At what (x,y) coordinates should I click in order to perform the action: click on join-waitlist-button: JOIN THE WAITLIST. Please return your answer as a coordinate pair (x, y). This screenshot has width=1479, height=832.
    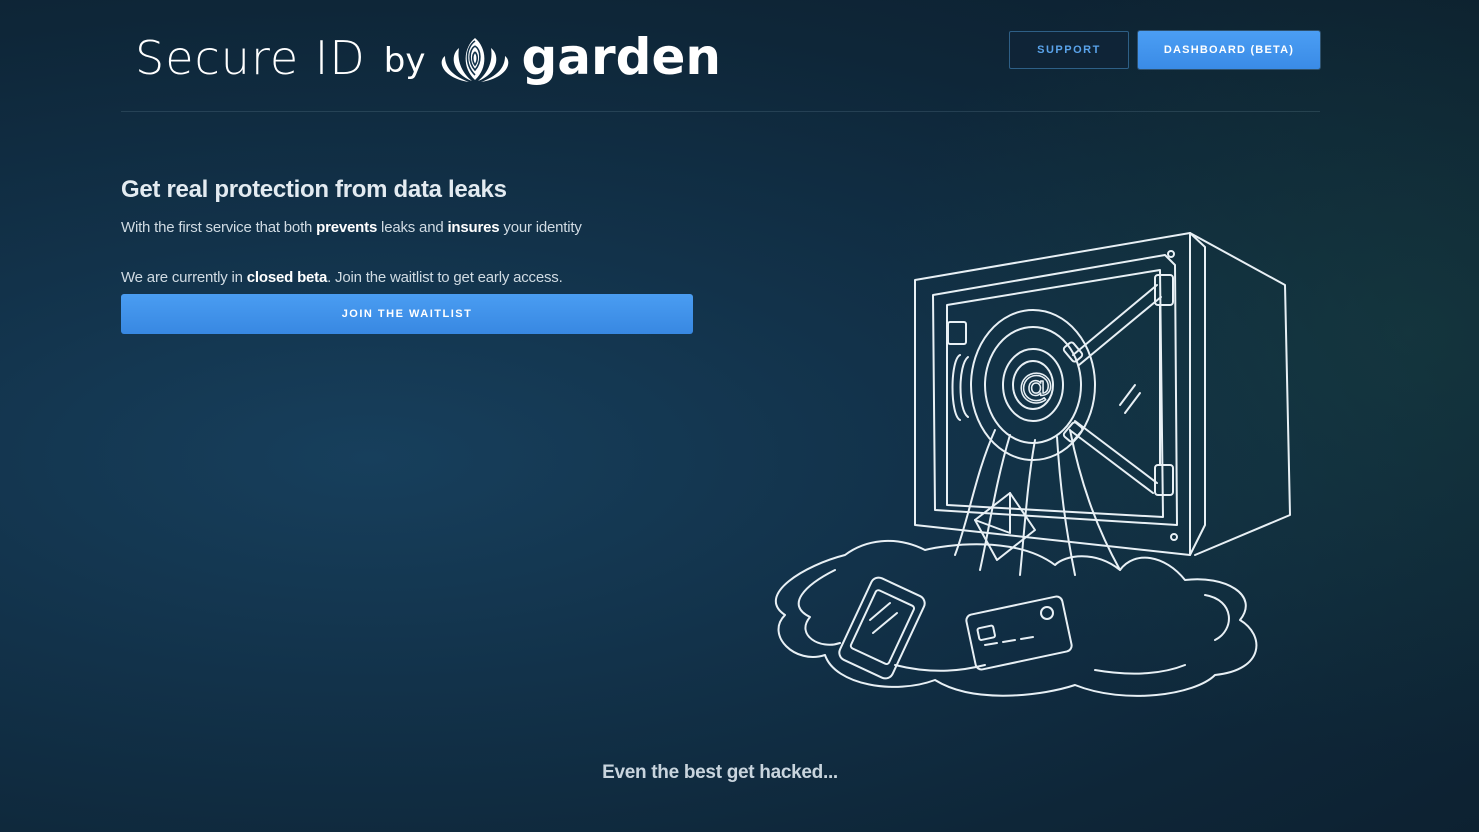
    Looking at the image, I should click on (407, 314).